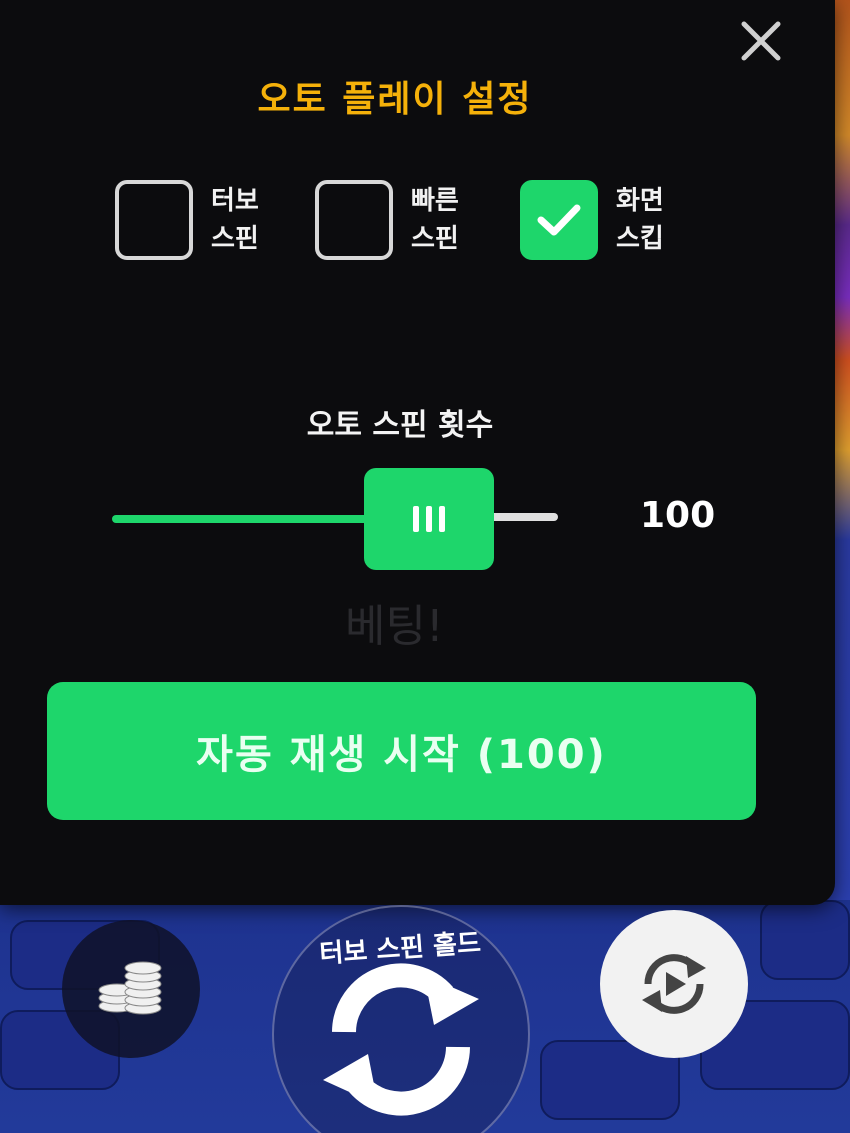  What do you see at coordinates (400, 425) in the screenshot?
I see `slider-title: 오토 스핀 횟수` at bounding box center [400, 425].